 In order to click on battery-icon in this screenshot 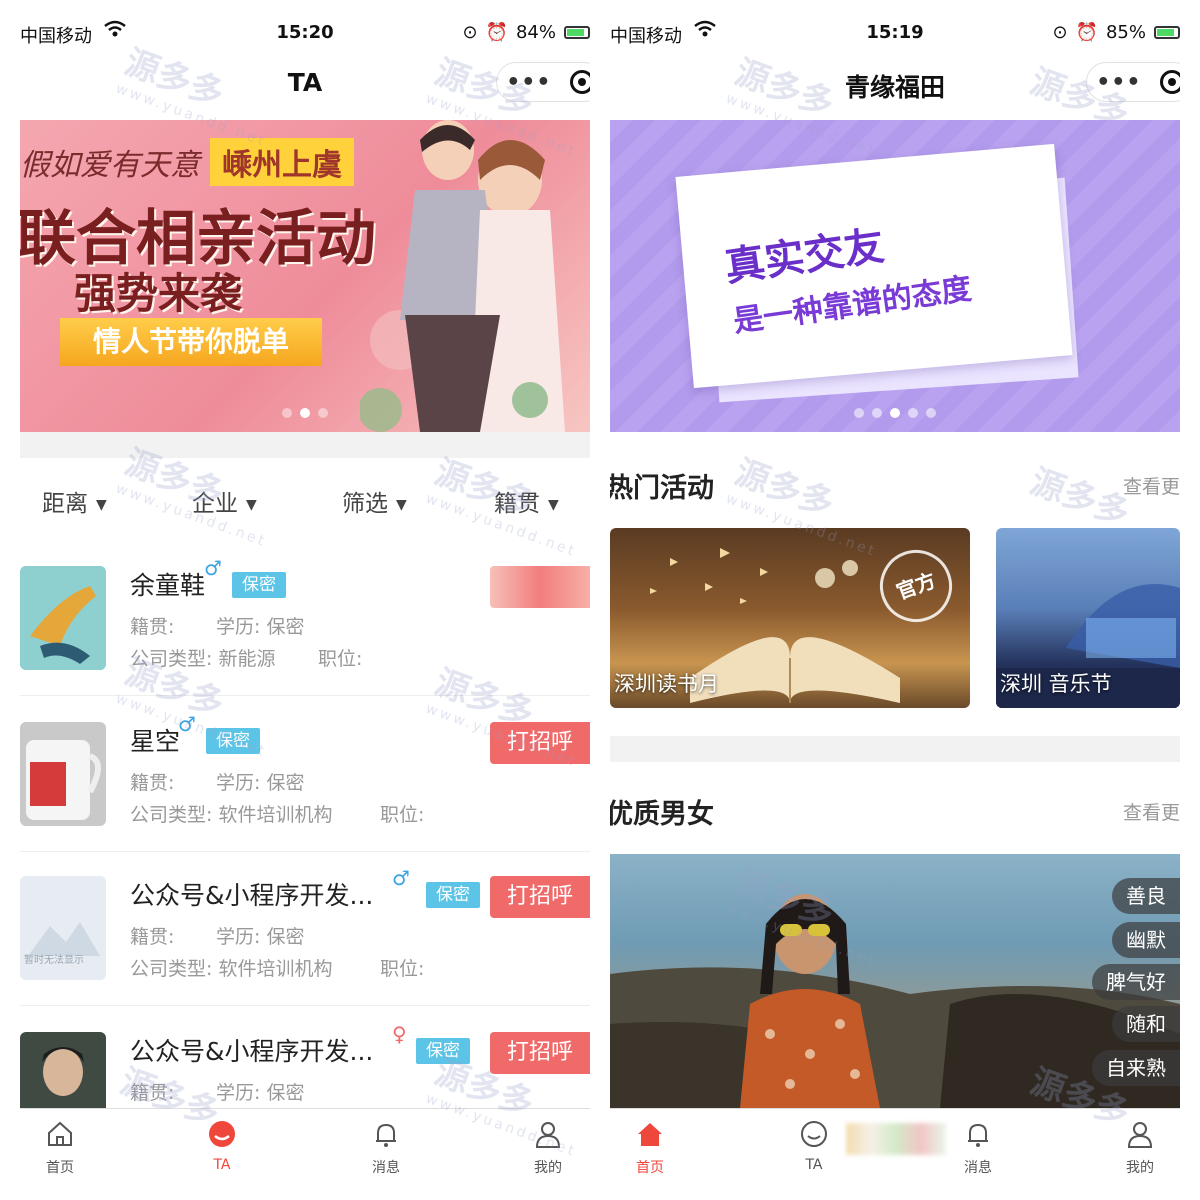, I will do `click(577, 32)`.